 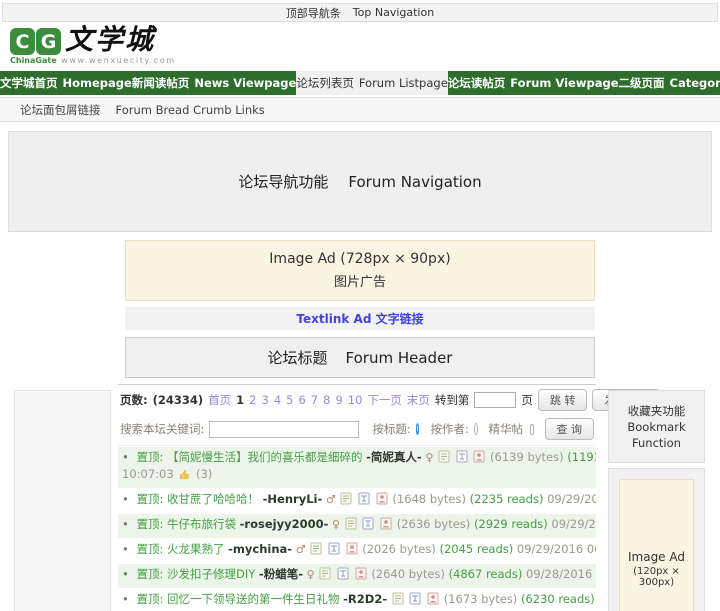 I want to click on header: C G 文学城 ChinaGate www.wenxuecity.com, so click(x=360, y=46).